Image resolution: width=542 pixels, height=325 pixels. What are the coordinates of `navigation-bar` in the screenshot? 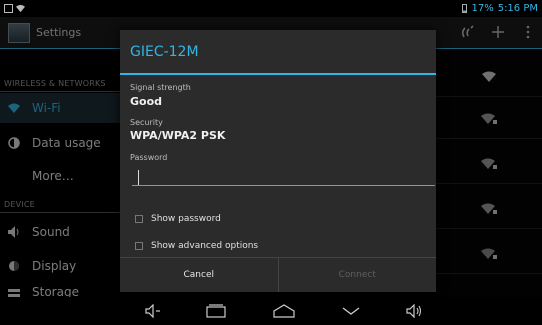 It's located at (271, 311).